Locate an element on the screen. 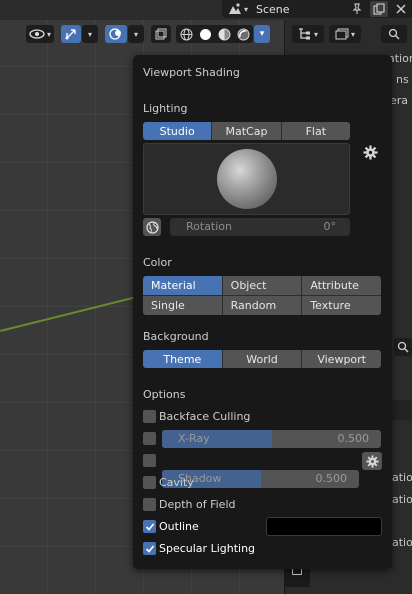 The image size is (412, 594). outline-color-swatch is located at coordinates (324, 526).